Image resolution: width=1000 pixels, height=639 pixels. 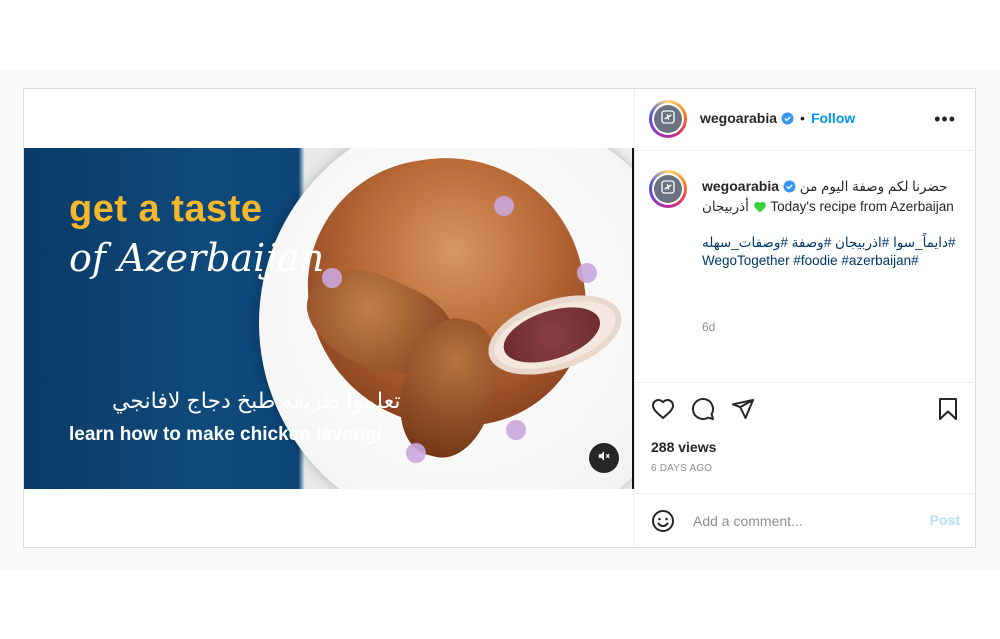 I want to click on post-timestamp: 6 DAYS AGO, so click(x=681, y=468).